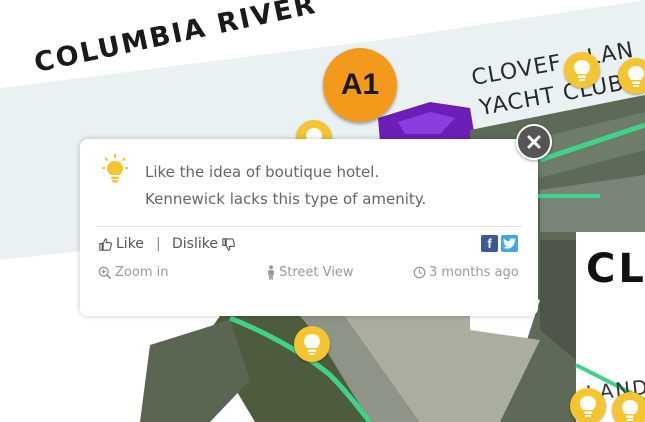  What do you see at coordinates (262, 172) in the screenshot?
I see `comment-line: Like the idea of boutique hotel.` at bounding box center [262, 172].